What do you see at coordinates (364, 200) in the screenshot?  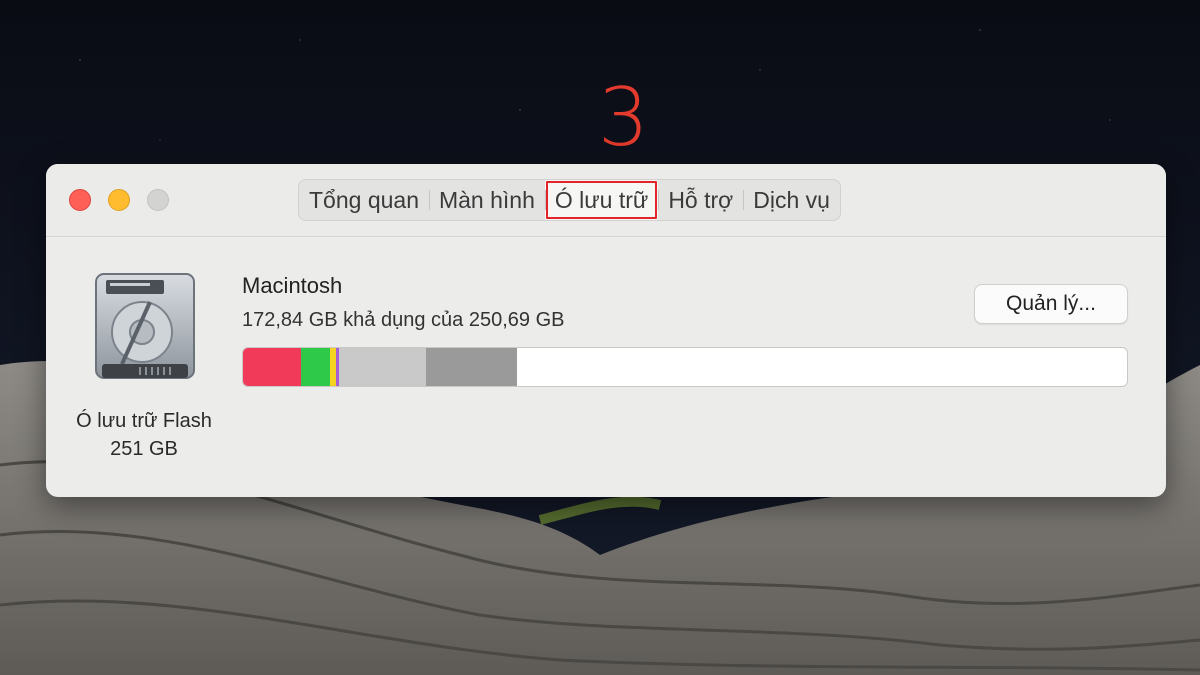 I see `tab-overview: Tổng quan` at bounding box center [364, 200].